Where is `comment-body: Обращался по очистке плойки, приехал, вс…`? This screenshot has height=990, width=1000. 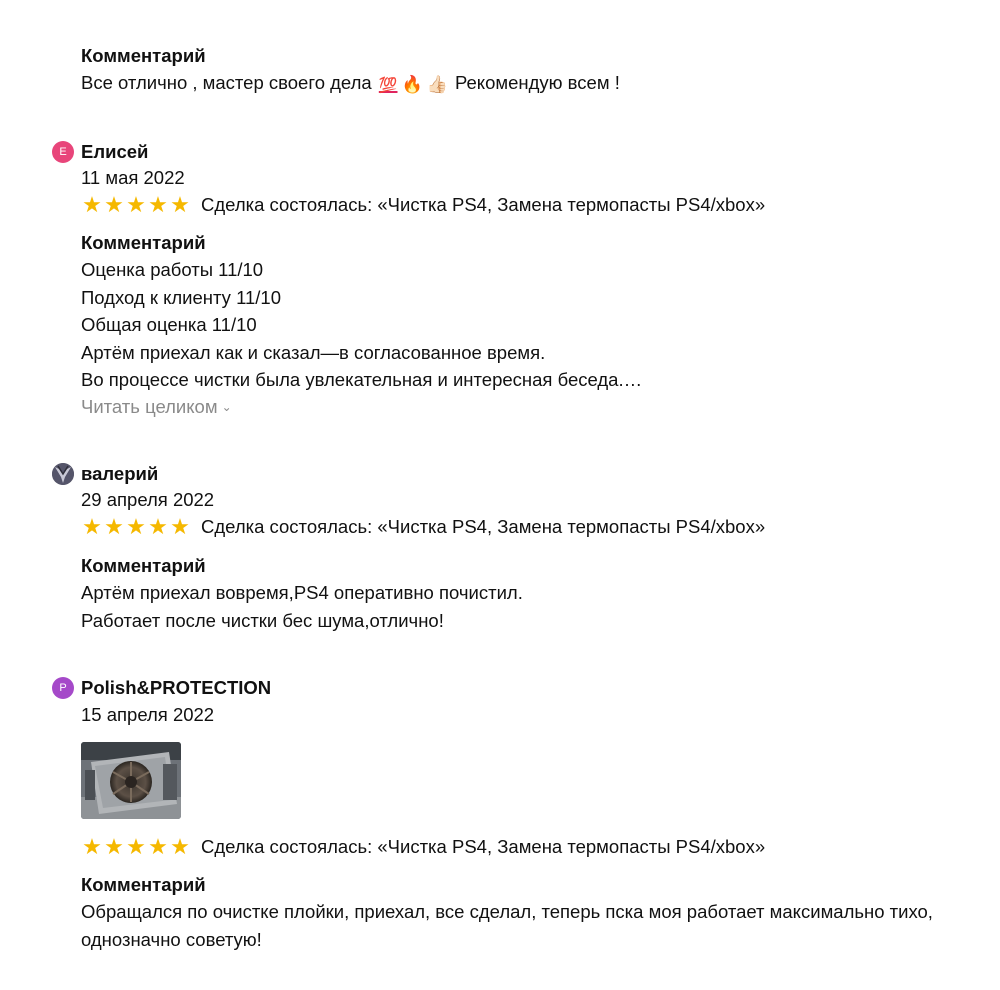
comment-body: Обращался по очистке плойки, приехал, вс… is located at coordinates (507, 925).